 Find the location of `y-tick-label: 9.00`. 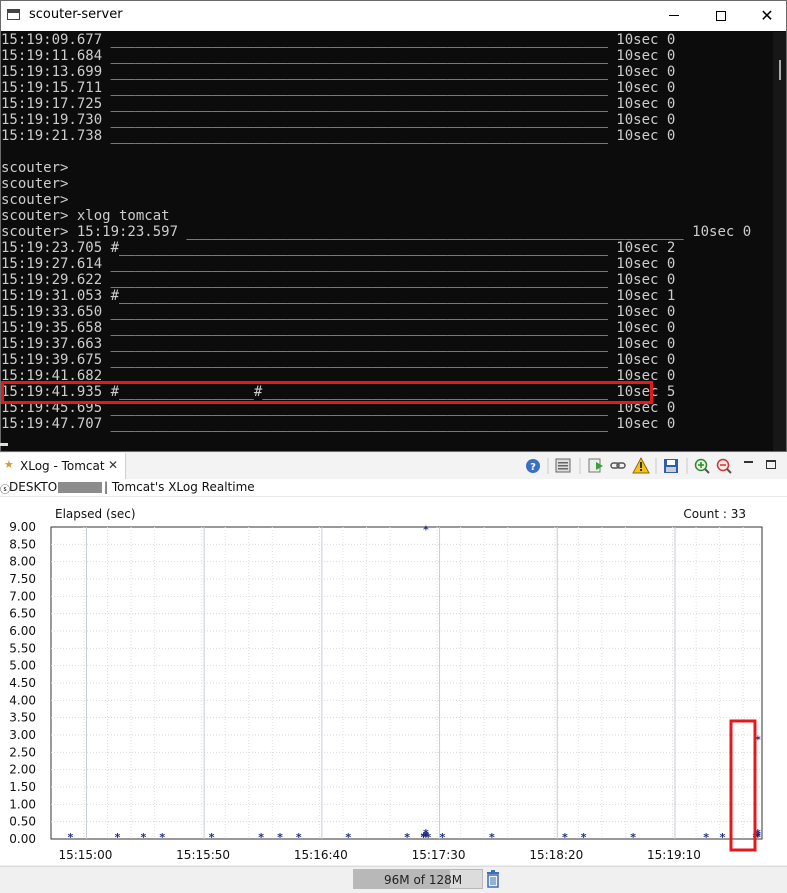

y-tick-label: 9.00 is located at coordinates (22, 527).